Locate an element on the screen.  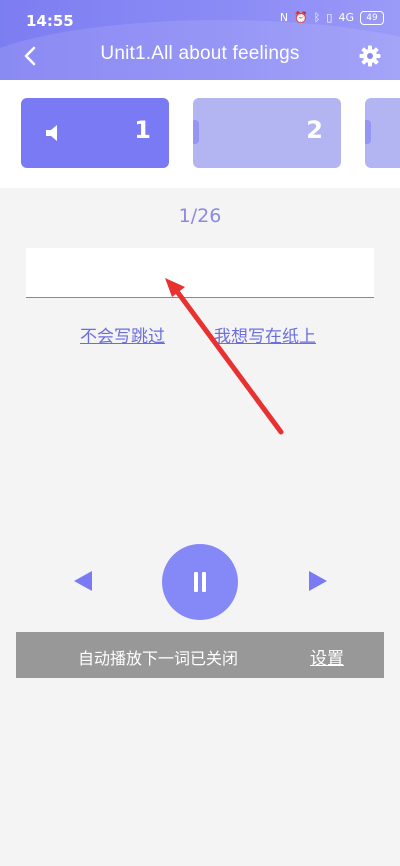
speaker-icon is located at coordinates (51, 133).